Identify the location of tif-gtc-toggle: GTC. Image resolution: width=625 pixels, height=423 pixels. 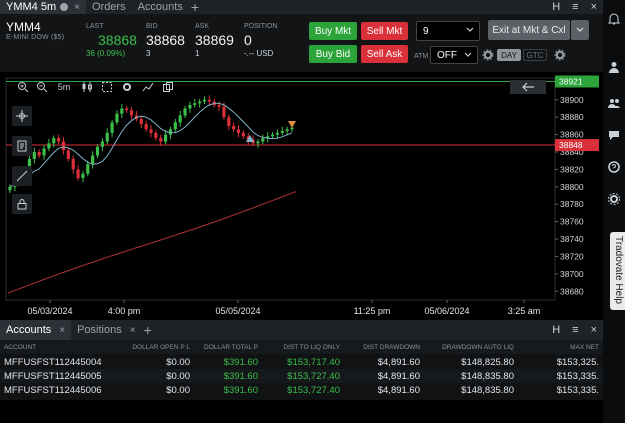
(535, 55).